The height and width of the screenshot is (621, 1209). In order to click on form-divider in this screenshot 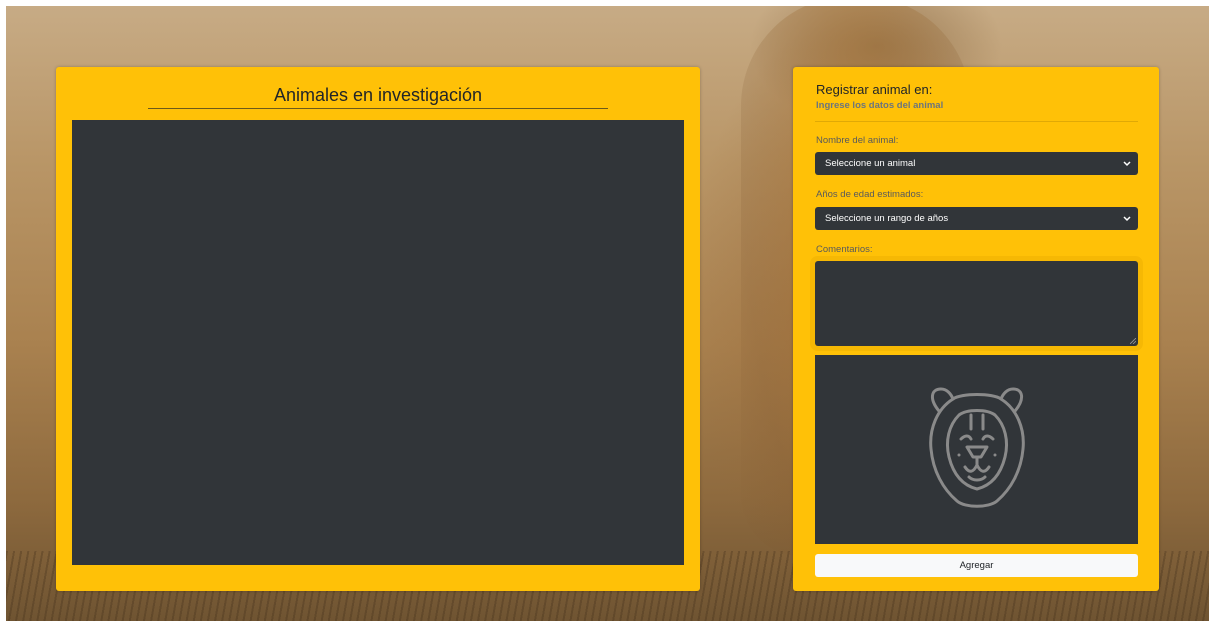, I will do `click(976, 121)`.